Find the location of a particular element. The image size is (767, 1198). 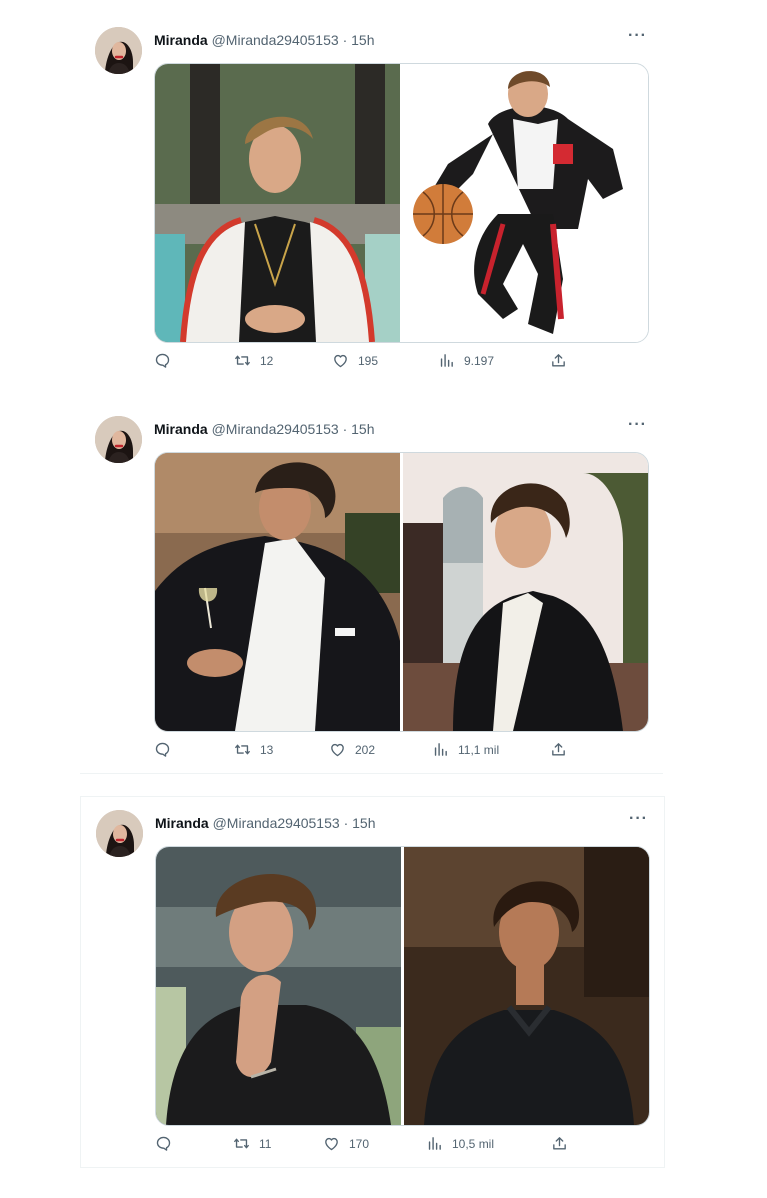

views-button: 10,5 mil is located at coordinates (460, 1143).